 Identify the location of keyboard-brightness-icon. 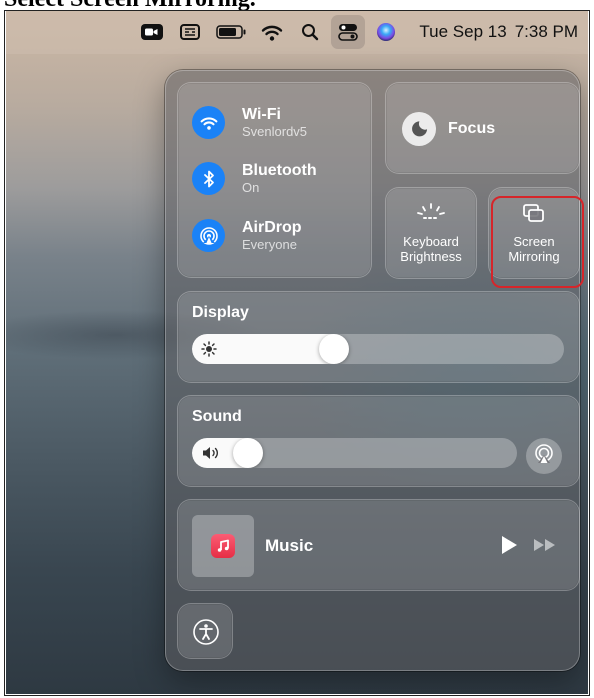
(431, 213).